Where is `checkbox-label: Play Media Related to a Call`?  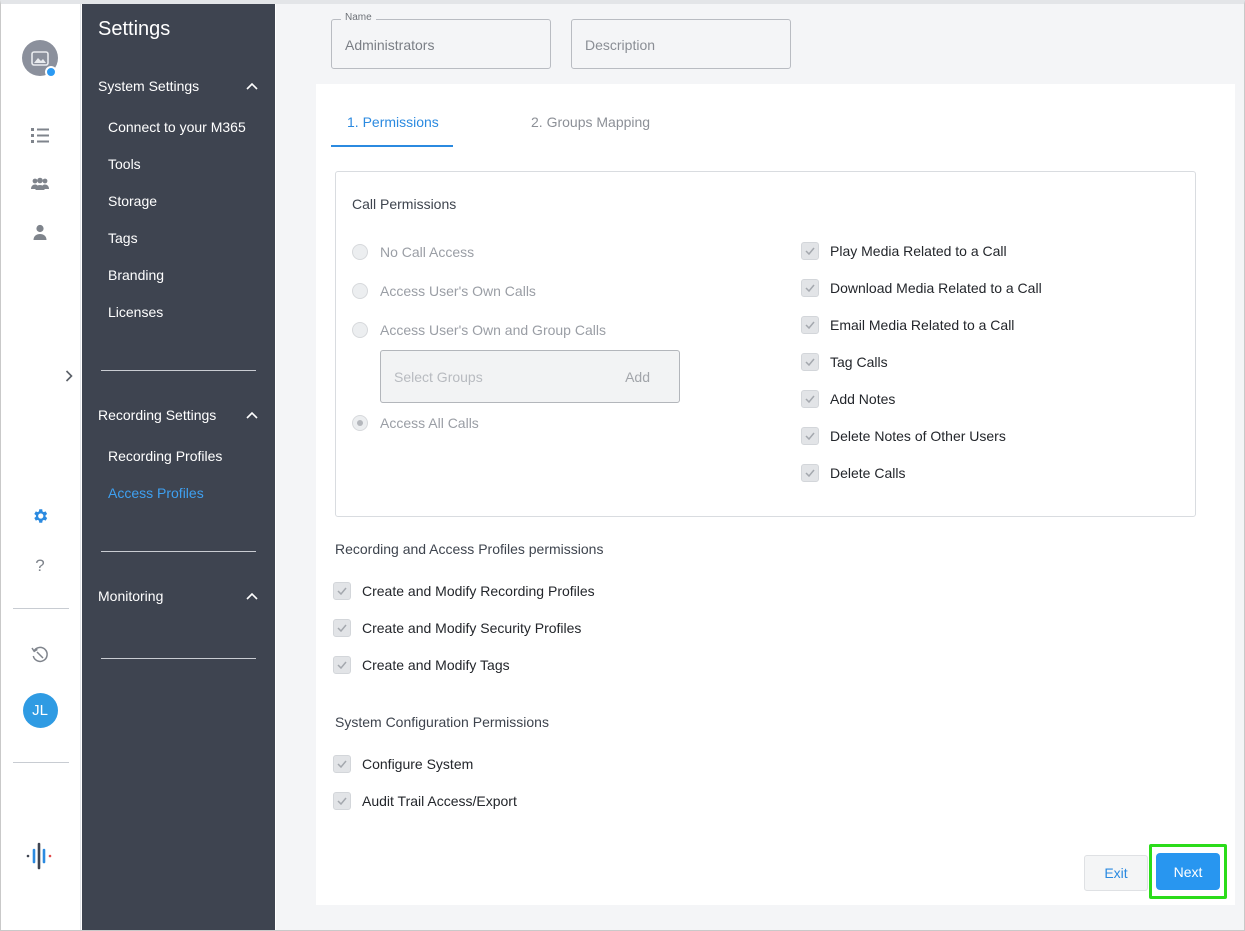 checkbox-label: Play Media Related to a Call is located at coordinates (918, 251).